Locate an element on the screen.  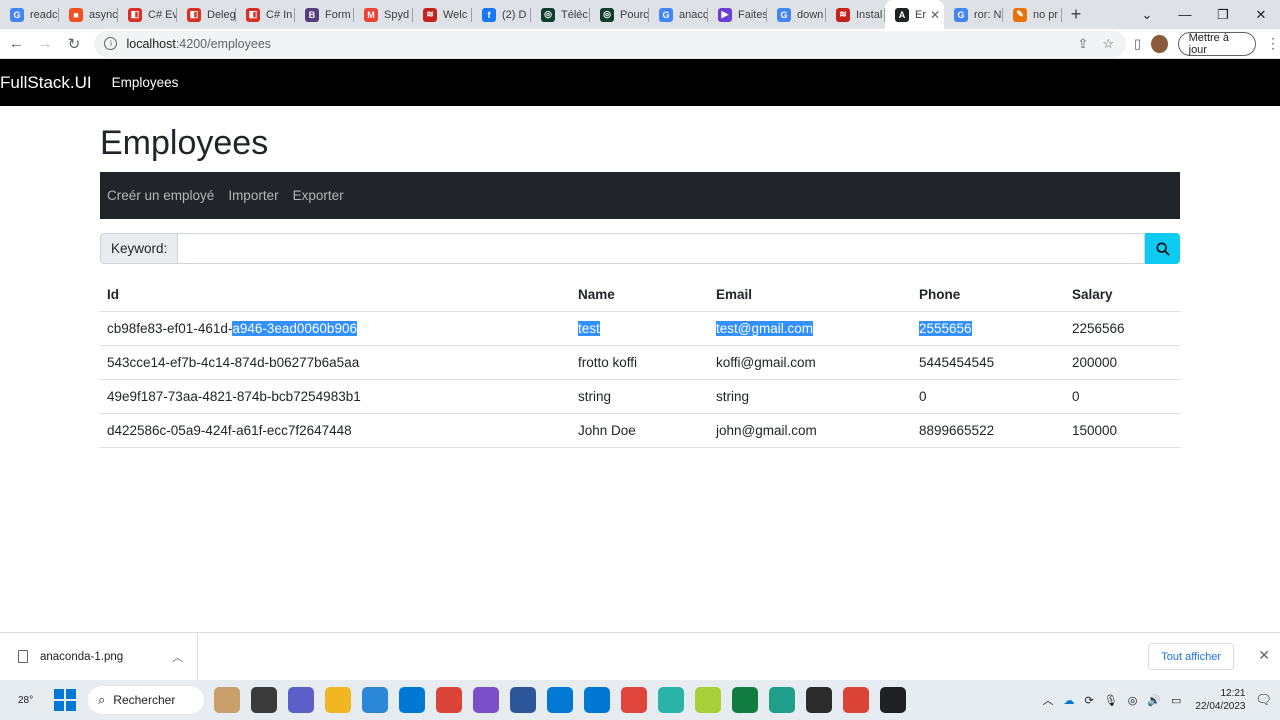
back-icon: ← is located at coordinates (16, 44).